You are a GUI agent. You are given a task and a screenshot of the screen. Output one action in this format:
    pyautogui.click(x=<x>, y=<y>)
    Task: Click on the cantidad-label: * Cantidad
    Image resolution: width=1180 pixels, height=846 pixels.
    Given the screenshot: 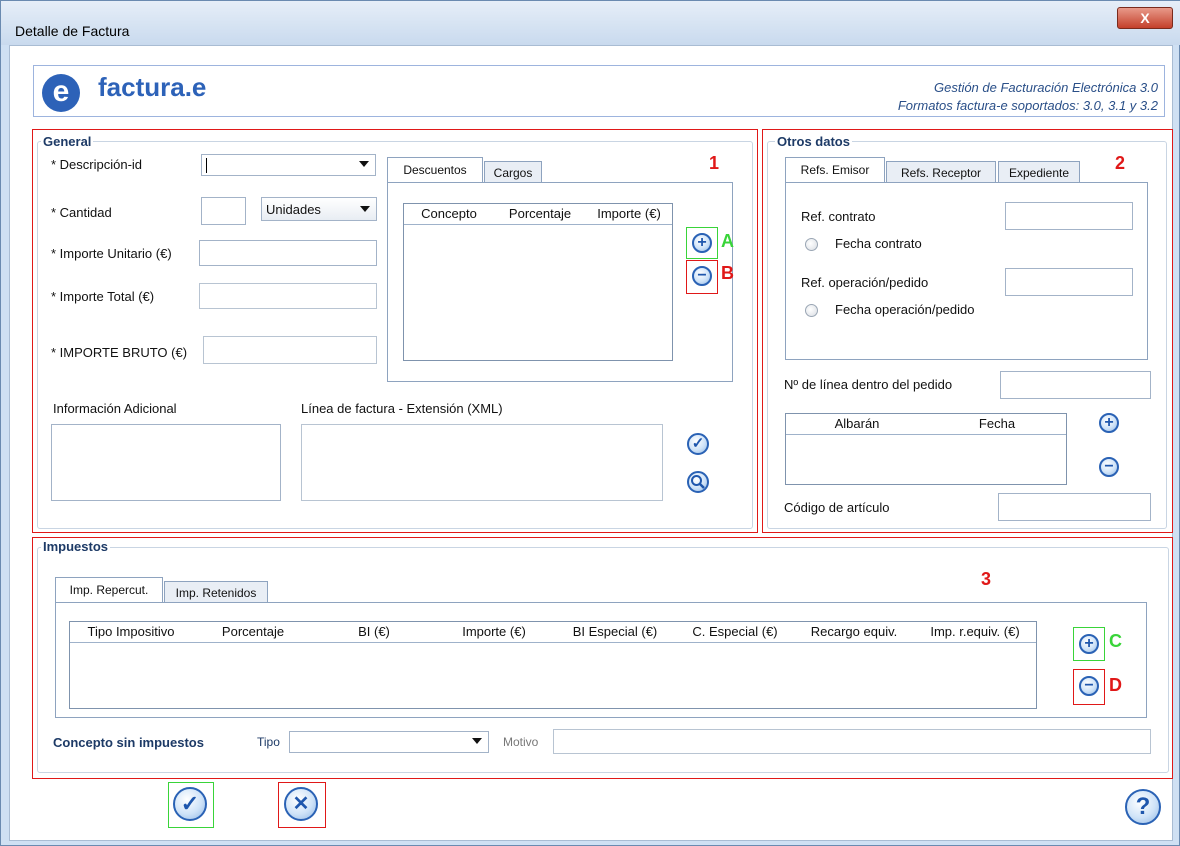 What is the action you would take?
    pyautogui.click(x=81, y=212)
    